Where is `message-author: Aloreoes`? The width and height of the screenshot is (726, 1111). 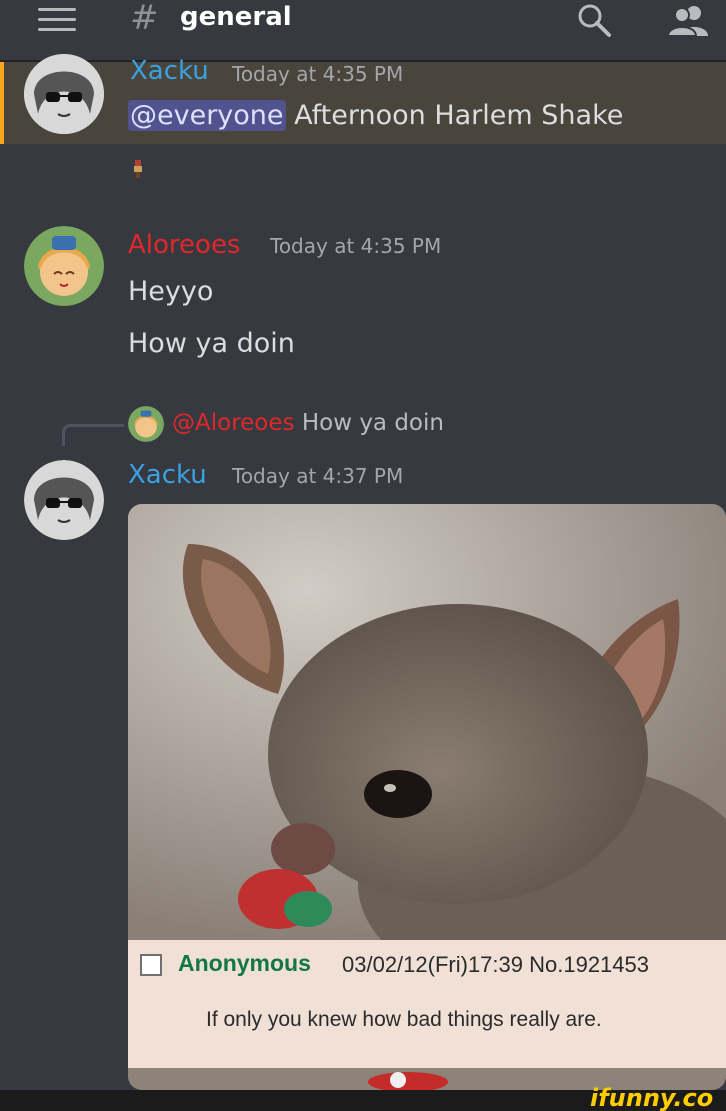 message-author: Aloreoes is located at coordinates (184, 245).